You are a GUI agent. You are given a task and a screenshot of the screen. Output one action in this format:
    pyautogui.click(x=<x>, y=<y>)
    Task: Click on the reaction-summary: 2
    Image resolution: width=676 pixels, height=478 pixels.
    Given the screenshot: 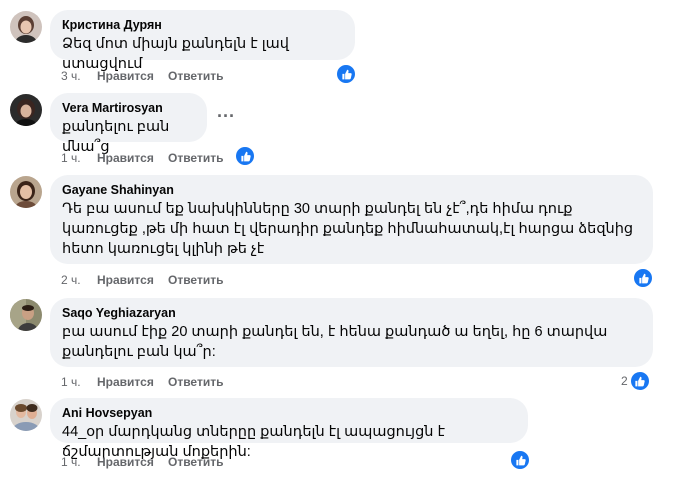 What is the action you would take?
    pyautogui.click(x=635, y=381)
    